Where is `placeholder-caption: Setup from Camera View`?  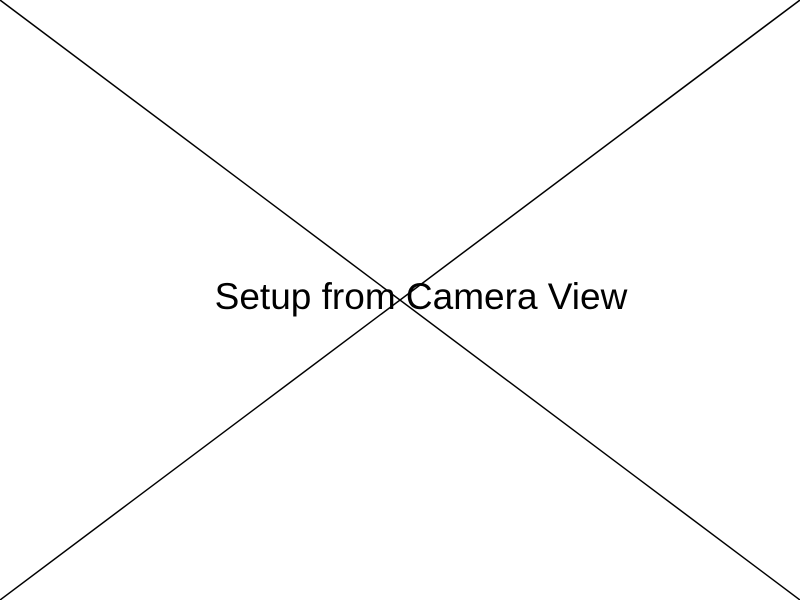
placeholder-caption: Setup from Camera View is located at coordinates (421, 296).